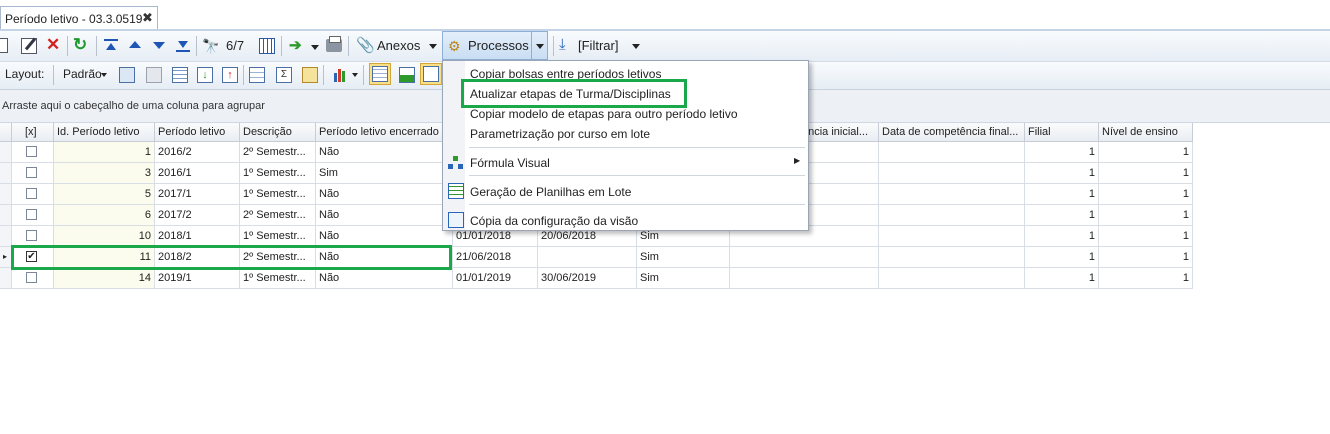 This screenshot has height=434, width=1330. What do you see at coordinates (560, 134) in the screenshot?
I see `menu-item-parametrizacao: Parametrização por curso em lote` at bounding box center [560, 134].